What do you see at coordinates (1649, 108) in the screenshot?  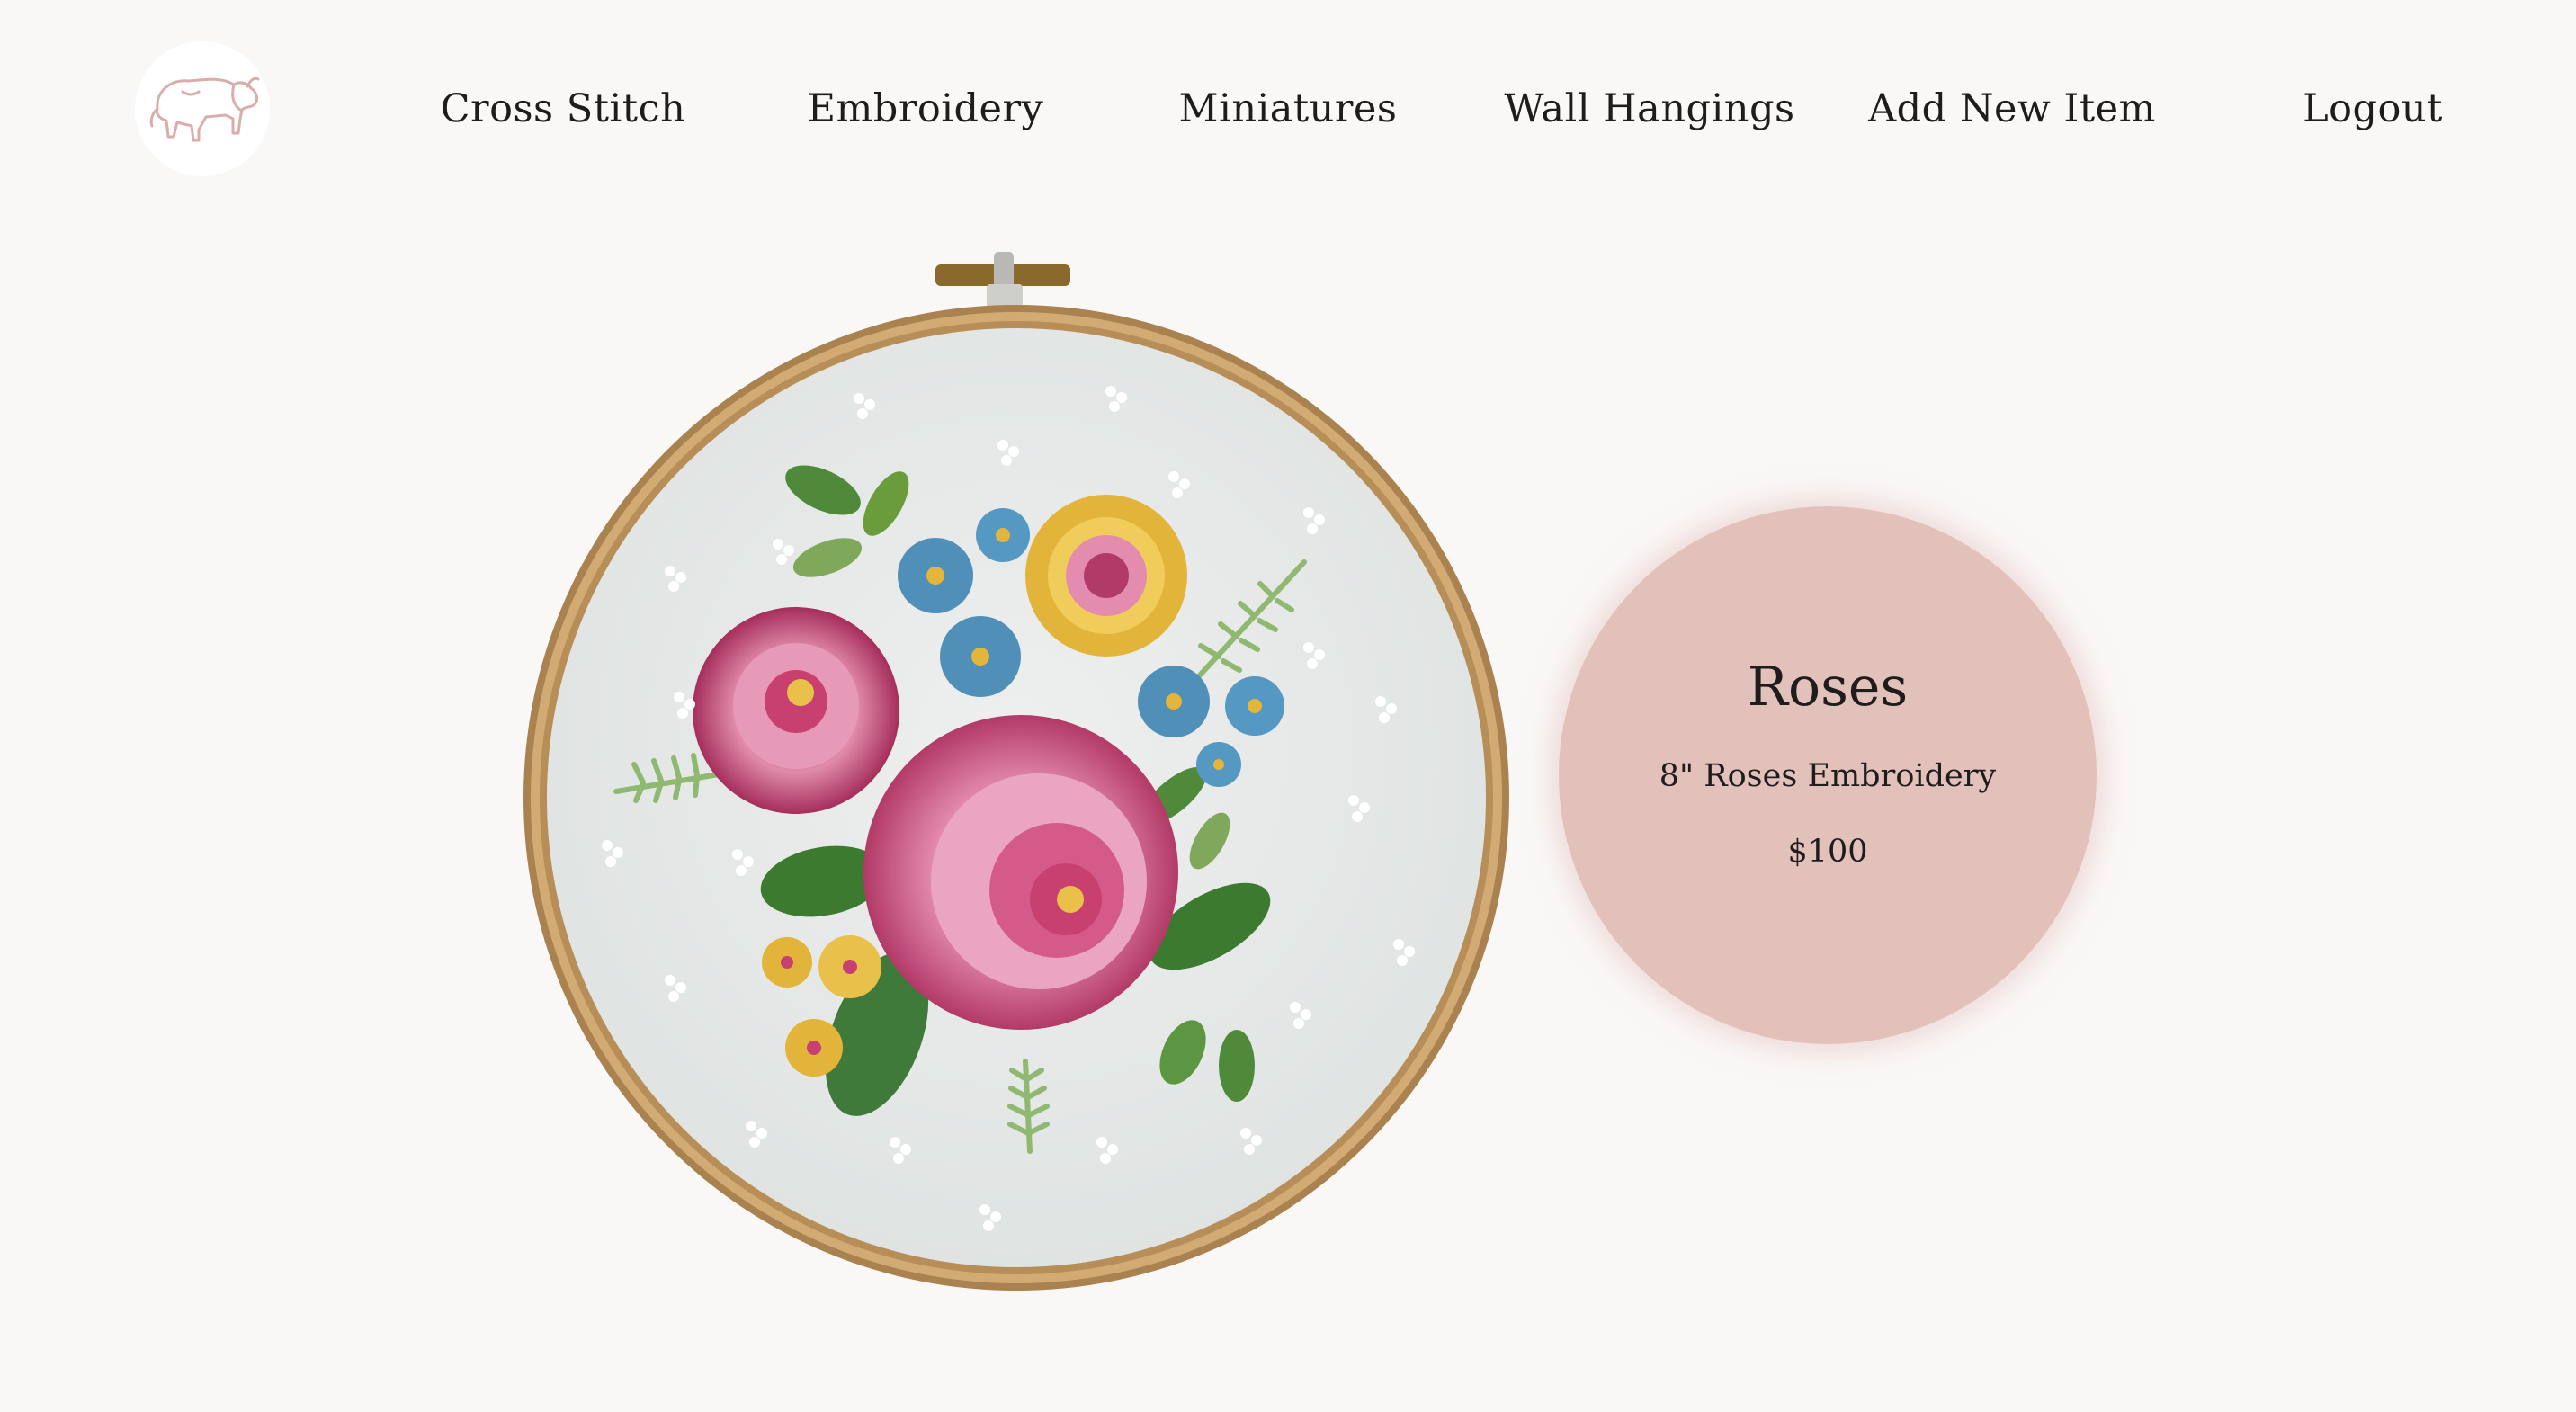 I see `nav-wall-hangings: Wall Hangings` at bounding box center [1649, 108].